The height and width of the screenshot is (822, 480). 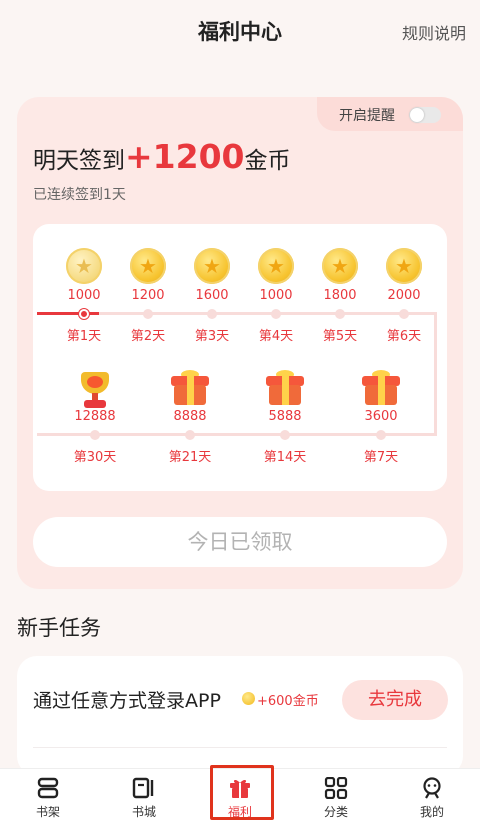 I want to click on day-label: 第5天, so click(x=340, y=336).